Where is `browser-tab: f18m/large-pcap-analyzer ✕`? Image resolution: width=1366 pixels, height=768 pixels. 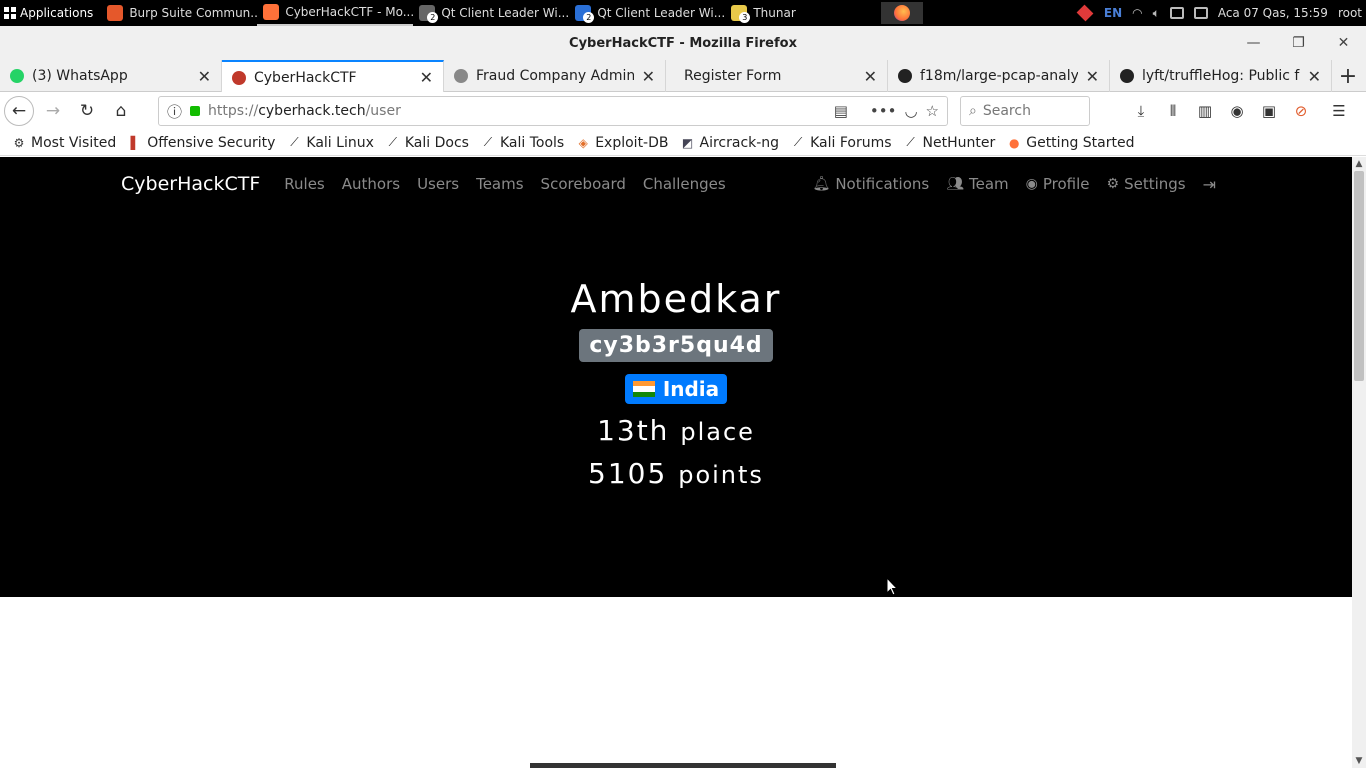
browser-tab: f18m/large-pcap-analyzer ✕ is located at coordinates (999, 76).